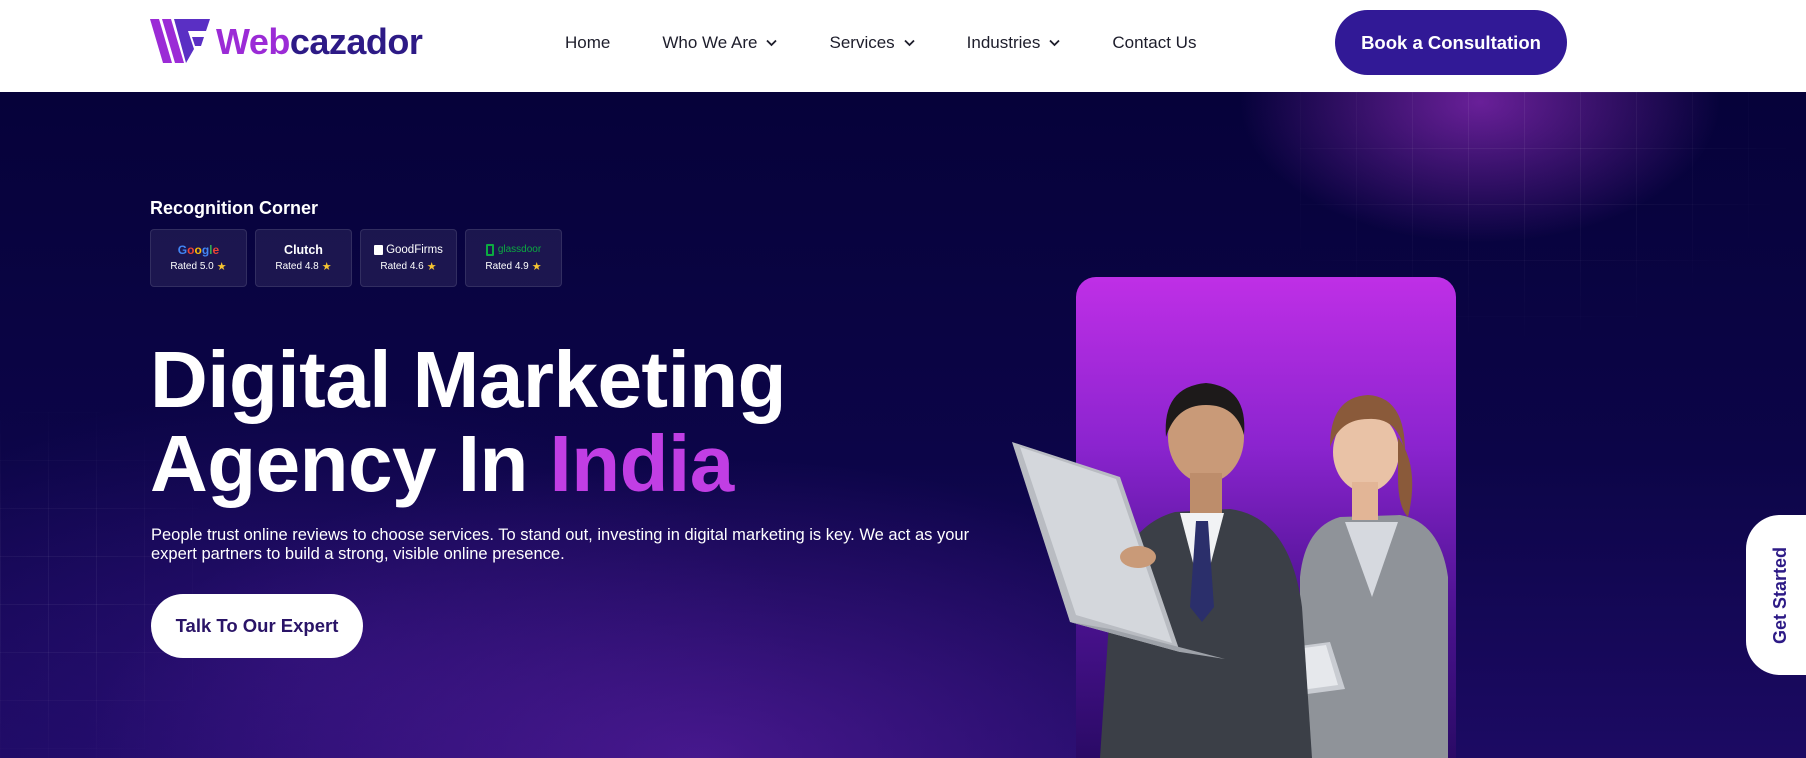 This screenshot has height=758, width=1806. I want to click on glassdoor-logo: glassdoor, so click(513, 250).